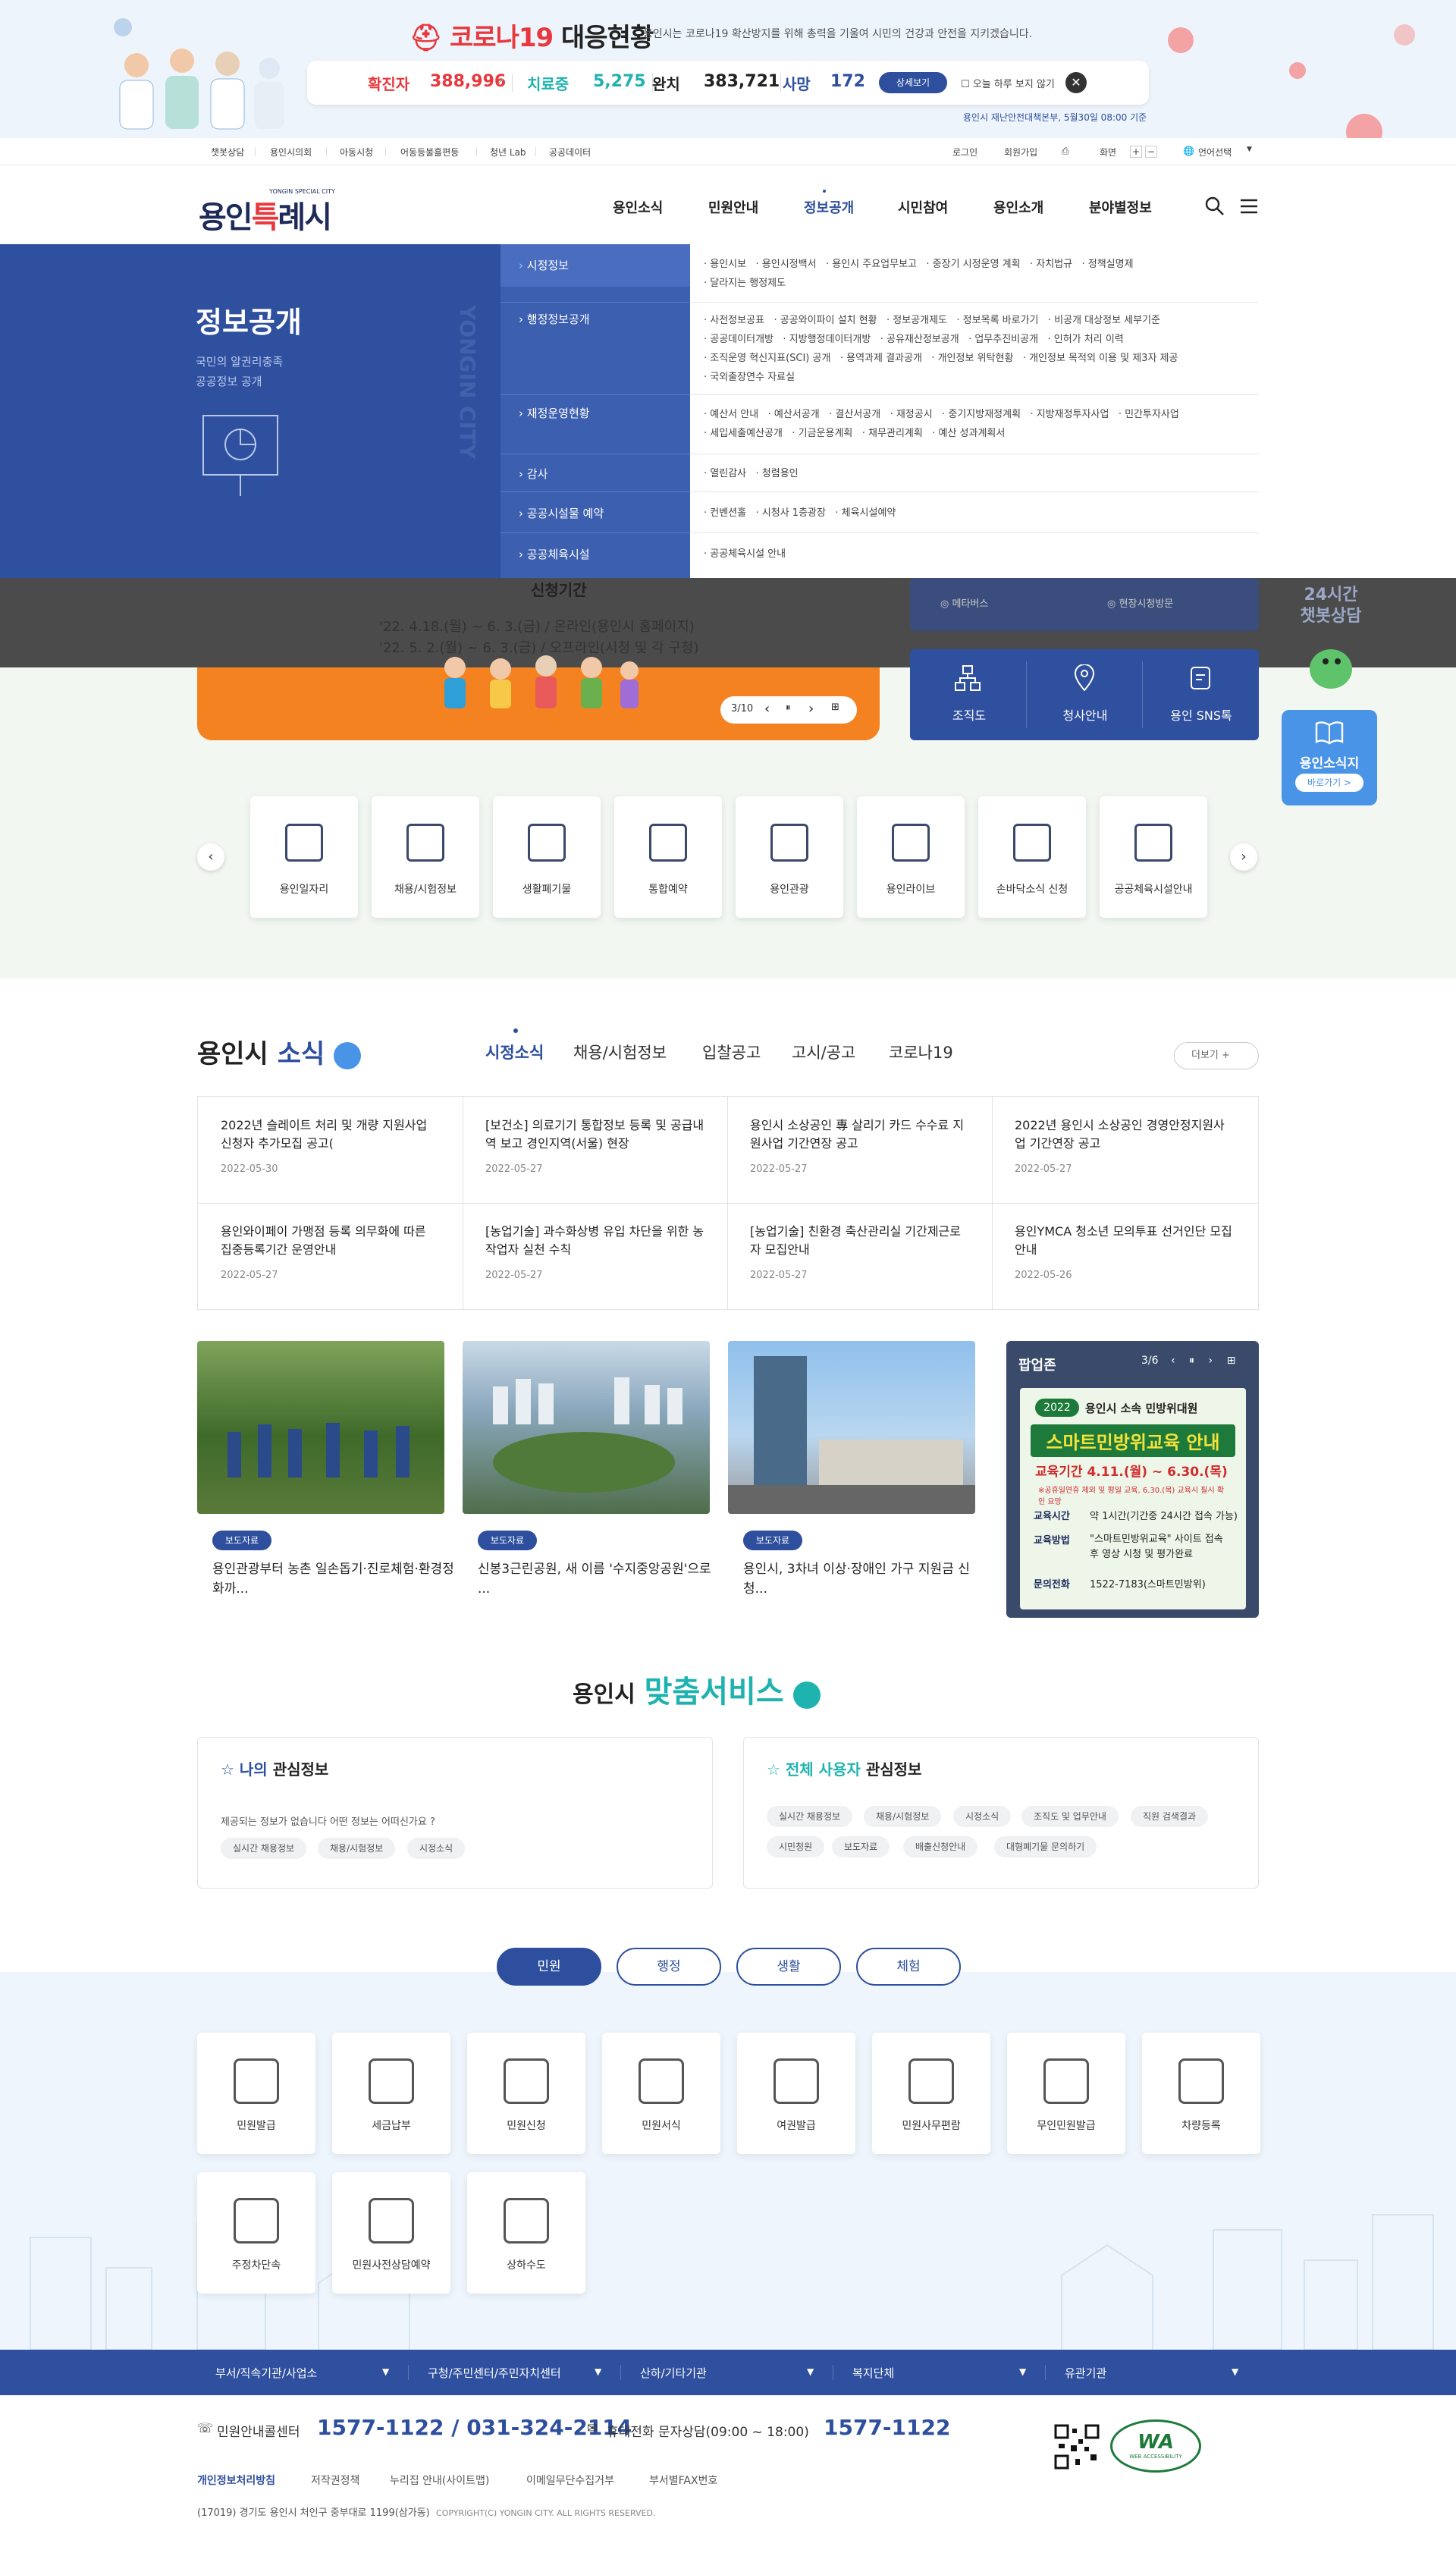 The width and height of the screenshot is (1456, 2556). I want to click on mega-item: · 비공개 대상정보 세부기준, so click(1104, 321).